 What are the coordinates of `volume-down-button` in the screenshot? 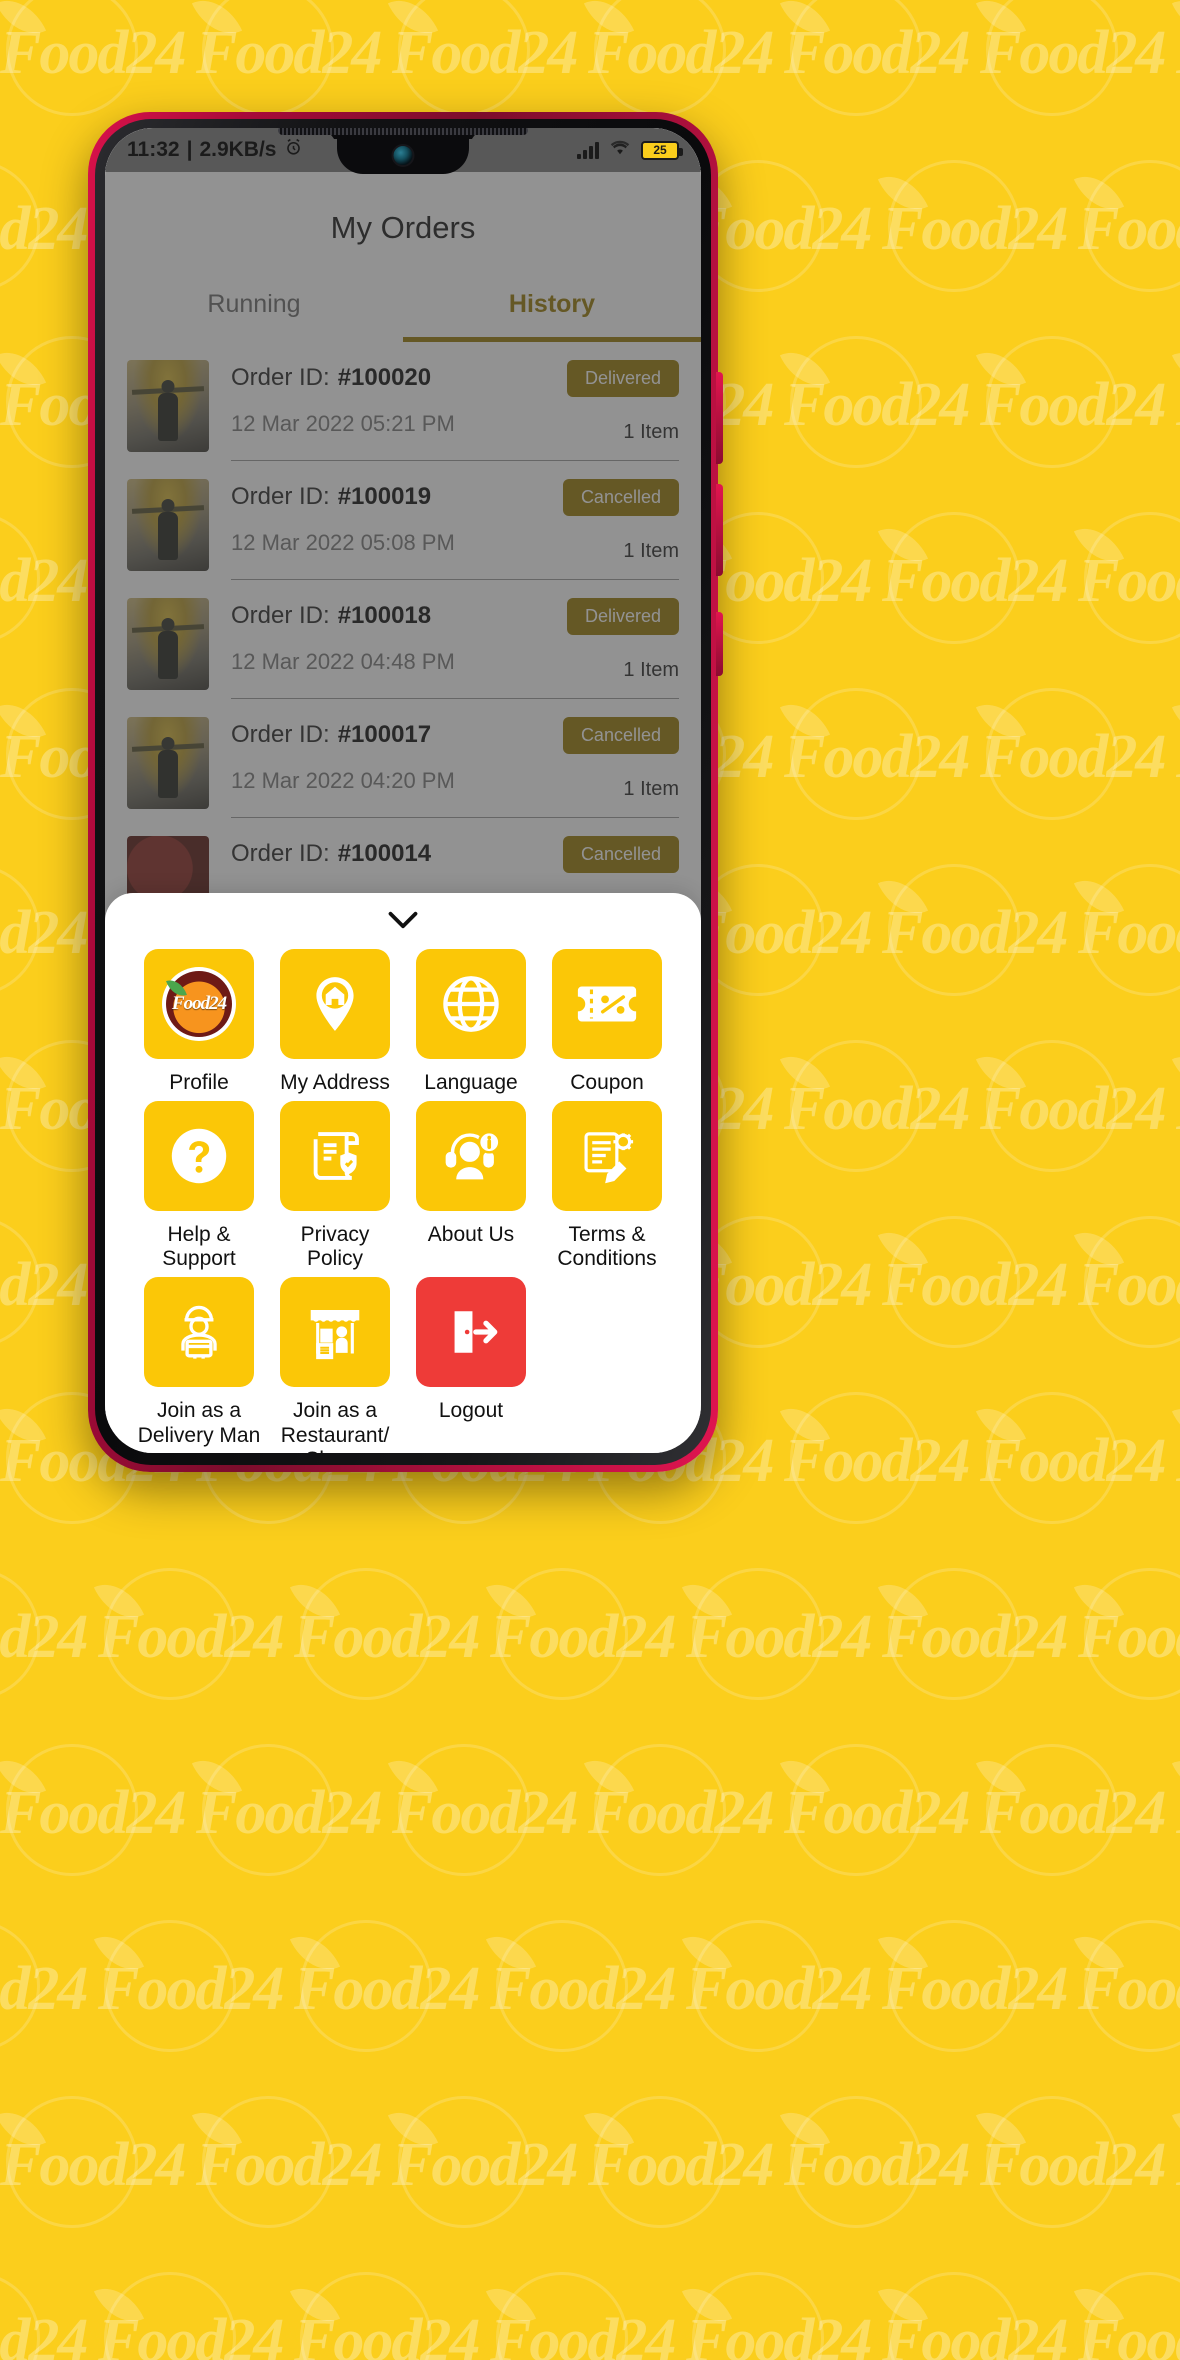 It's located at (719, 530).